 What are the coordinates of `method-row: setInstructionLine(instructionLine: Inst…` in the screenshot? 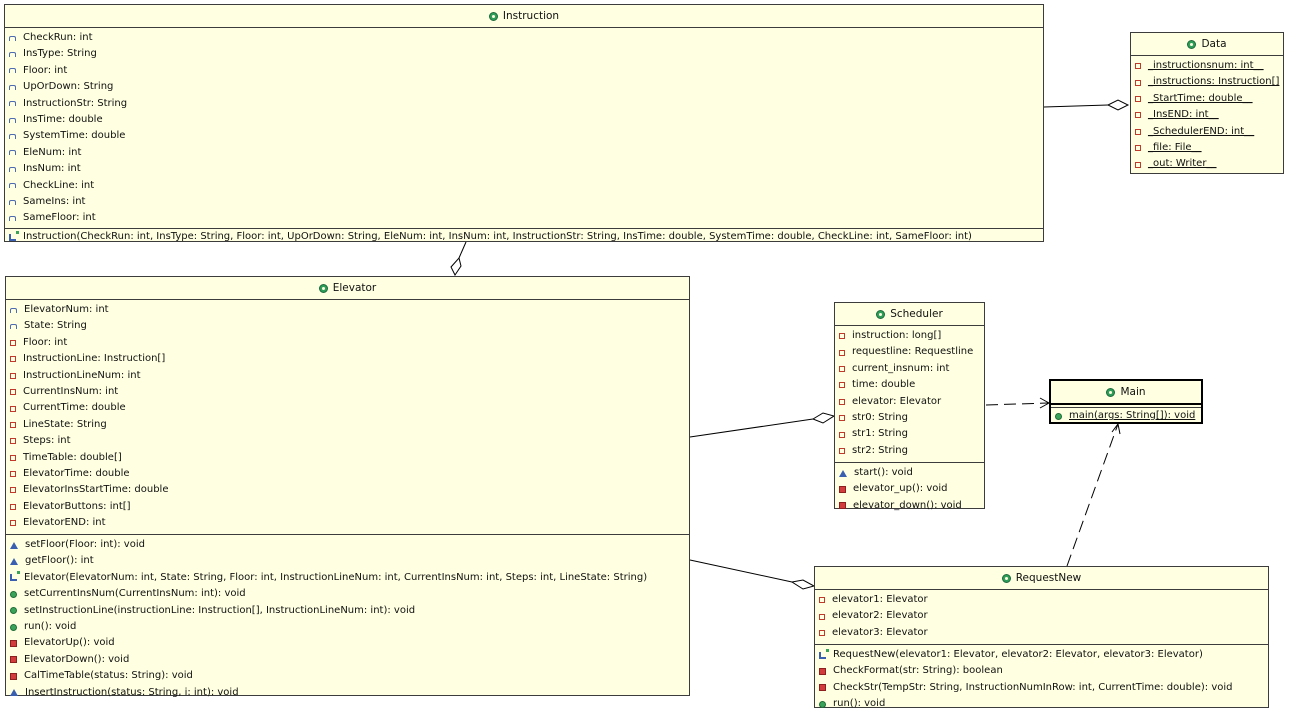 It's located at (347, 611).